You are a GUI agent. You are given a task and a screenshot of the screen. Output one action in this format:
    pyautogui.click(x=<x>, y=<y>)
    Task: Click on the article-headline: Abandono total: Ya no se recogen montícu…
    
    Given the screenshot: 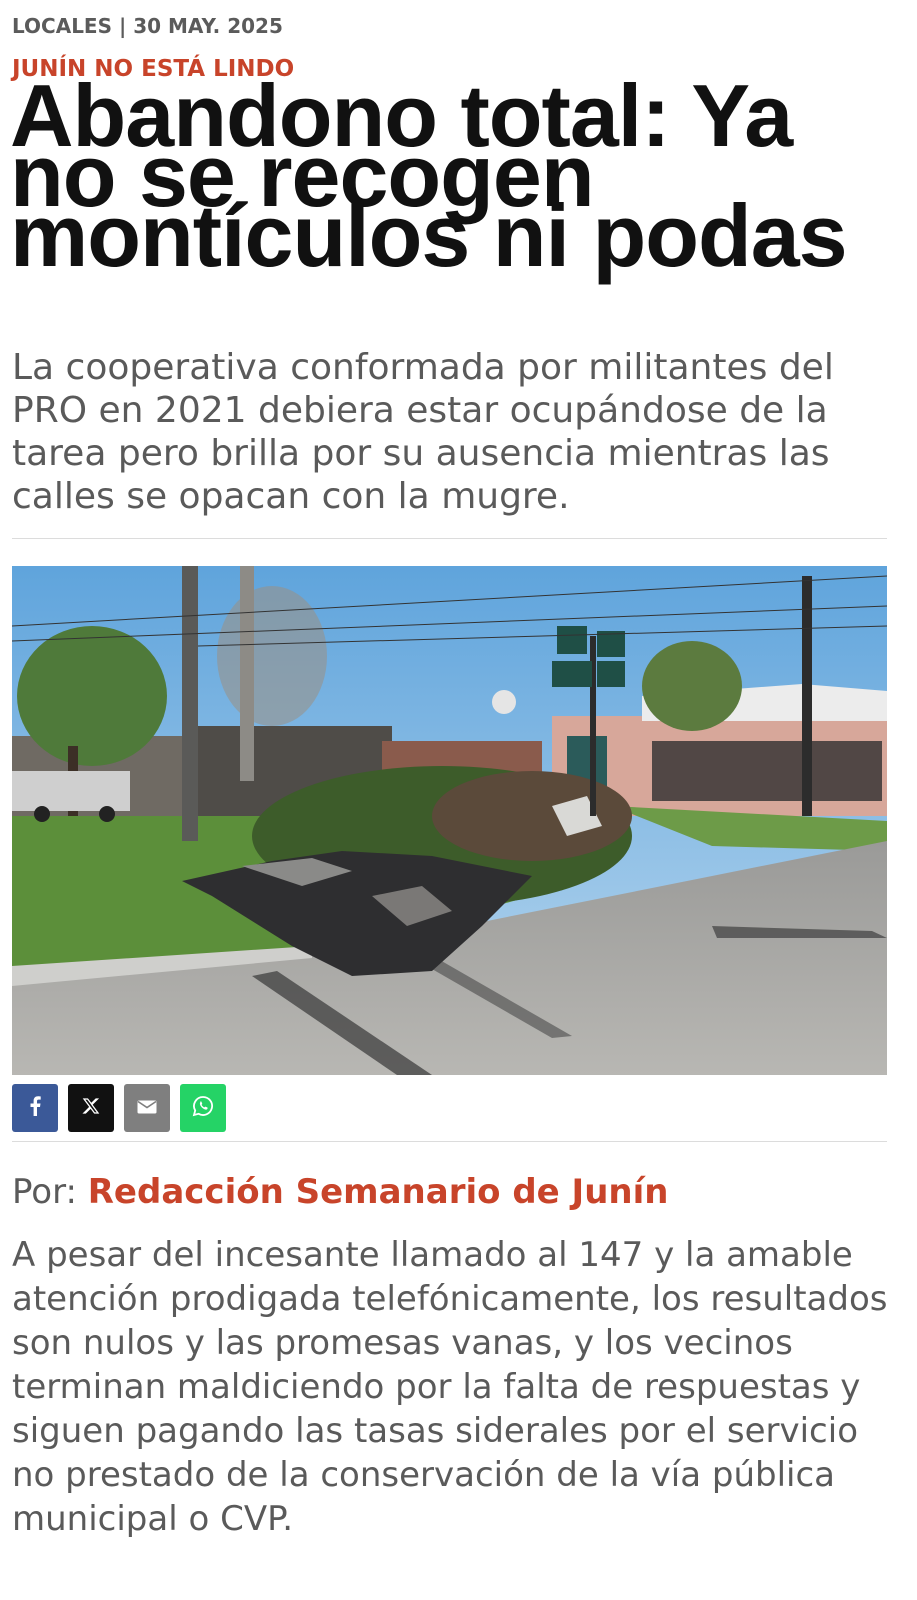 What is the action you would take?
    pyautogui.click(x=429, y=175)
    